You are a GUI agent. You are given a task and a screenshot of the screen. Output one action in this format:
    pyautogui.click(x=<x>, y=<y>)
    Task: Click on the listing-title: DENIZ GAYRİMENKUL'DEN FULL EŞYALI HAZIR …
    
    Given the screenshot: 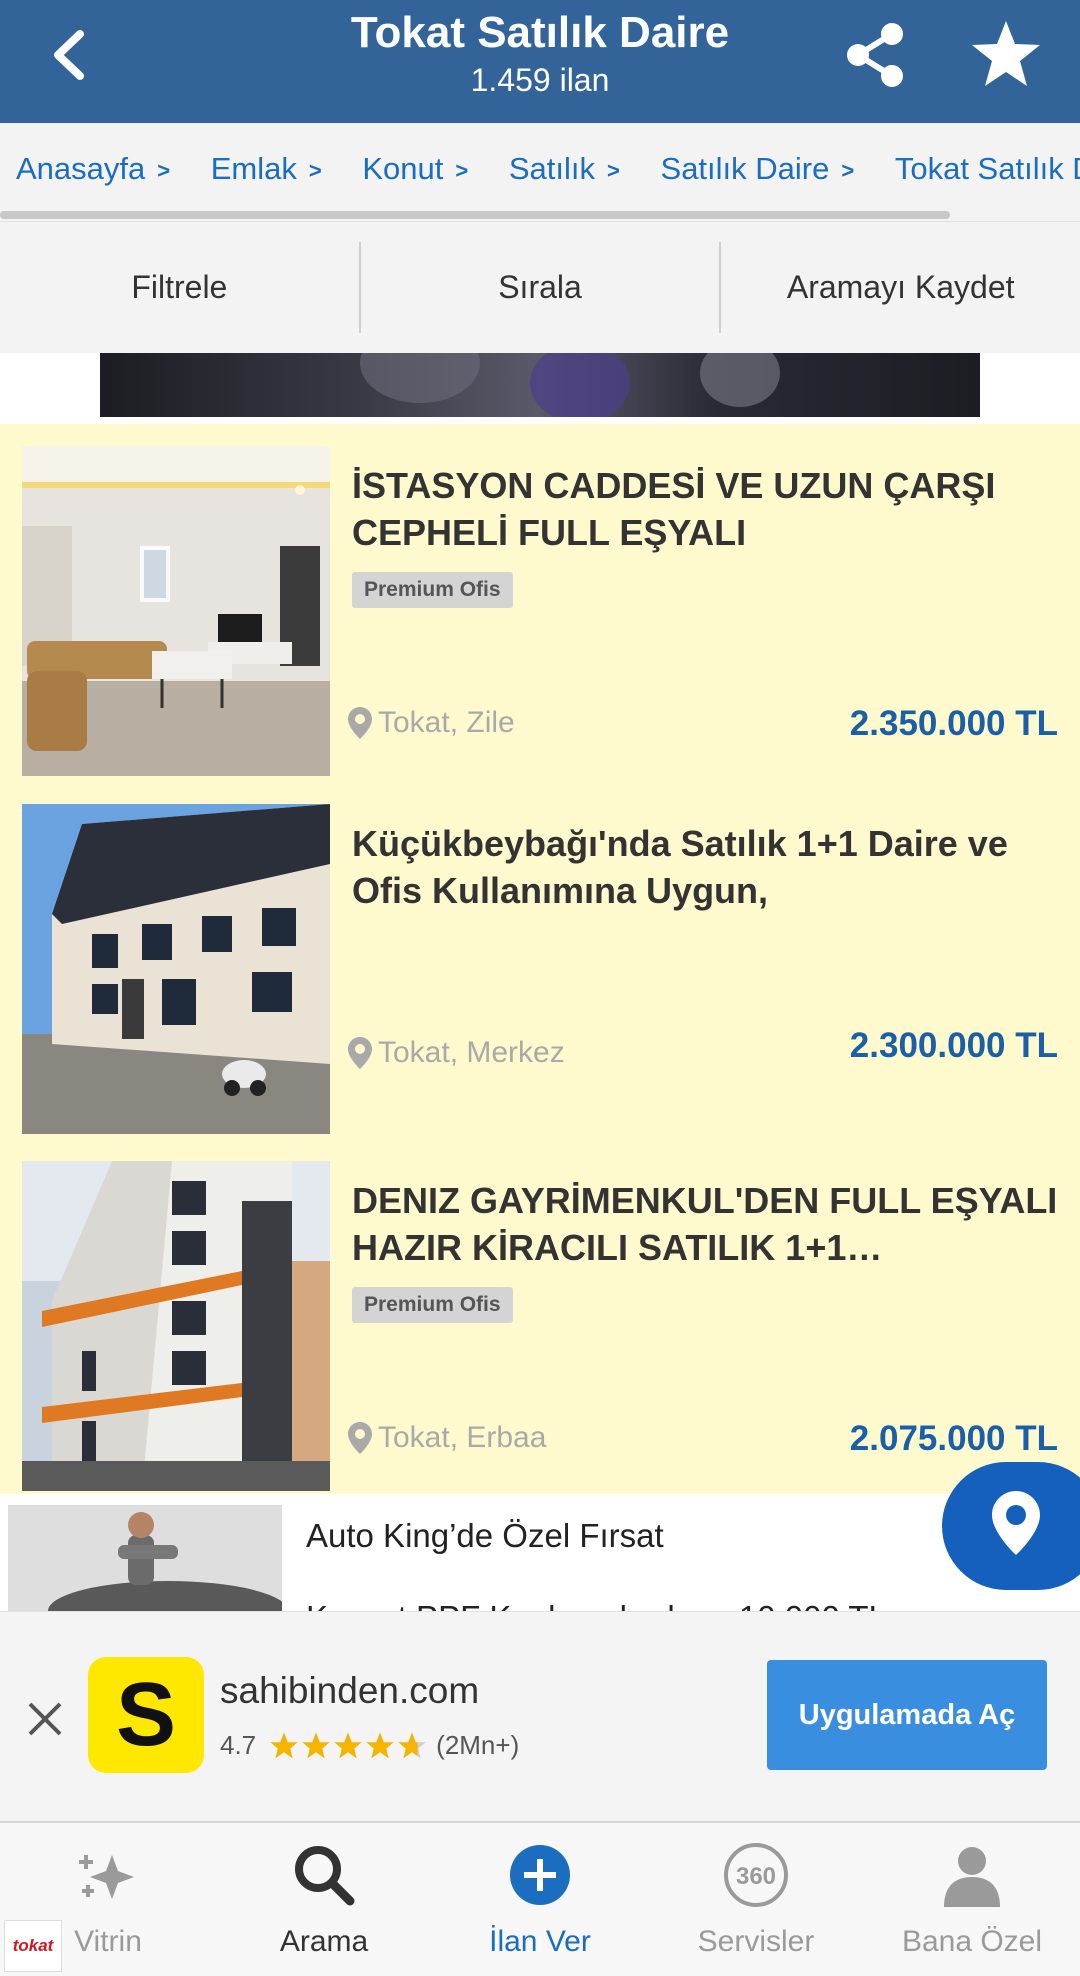 What is the action you would take?
    pyautogui.click(x=707, y=1224)
    